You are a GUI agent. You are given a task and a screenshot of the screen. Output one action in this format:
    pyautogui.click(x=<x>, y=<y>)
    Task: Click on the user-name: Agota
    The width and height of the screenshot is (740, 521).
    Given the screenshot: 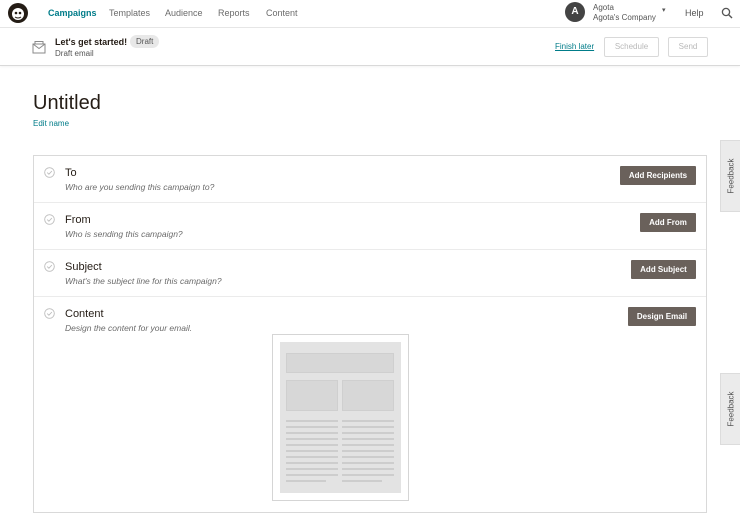 What is the action you would take?
    pyautogui.click(x=603, y=7)
    